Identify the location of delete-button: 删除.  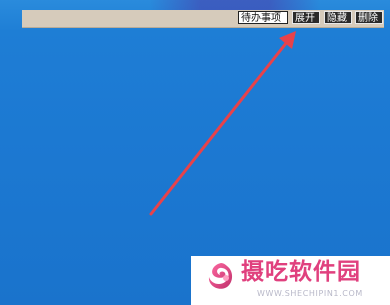
(369, 17).